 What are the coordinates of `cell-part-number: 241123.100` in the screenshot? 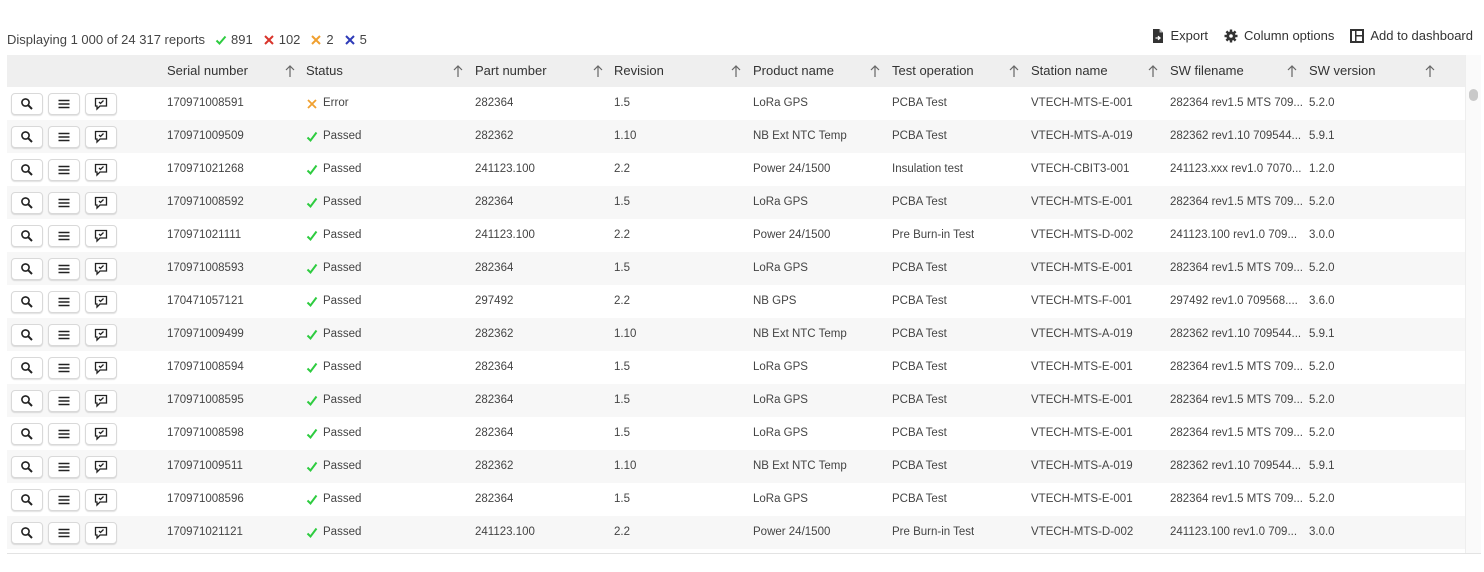 It's located at (505, 532).